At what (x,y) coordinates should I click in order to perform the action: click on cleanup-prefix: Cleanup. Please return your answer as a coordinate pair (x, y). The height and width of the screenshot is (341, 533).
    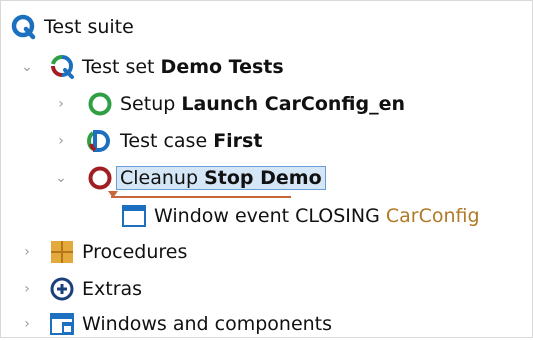
    Looking at the image, I should click on (159, 178).